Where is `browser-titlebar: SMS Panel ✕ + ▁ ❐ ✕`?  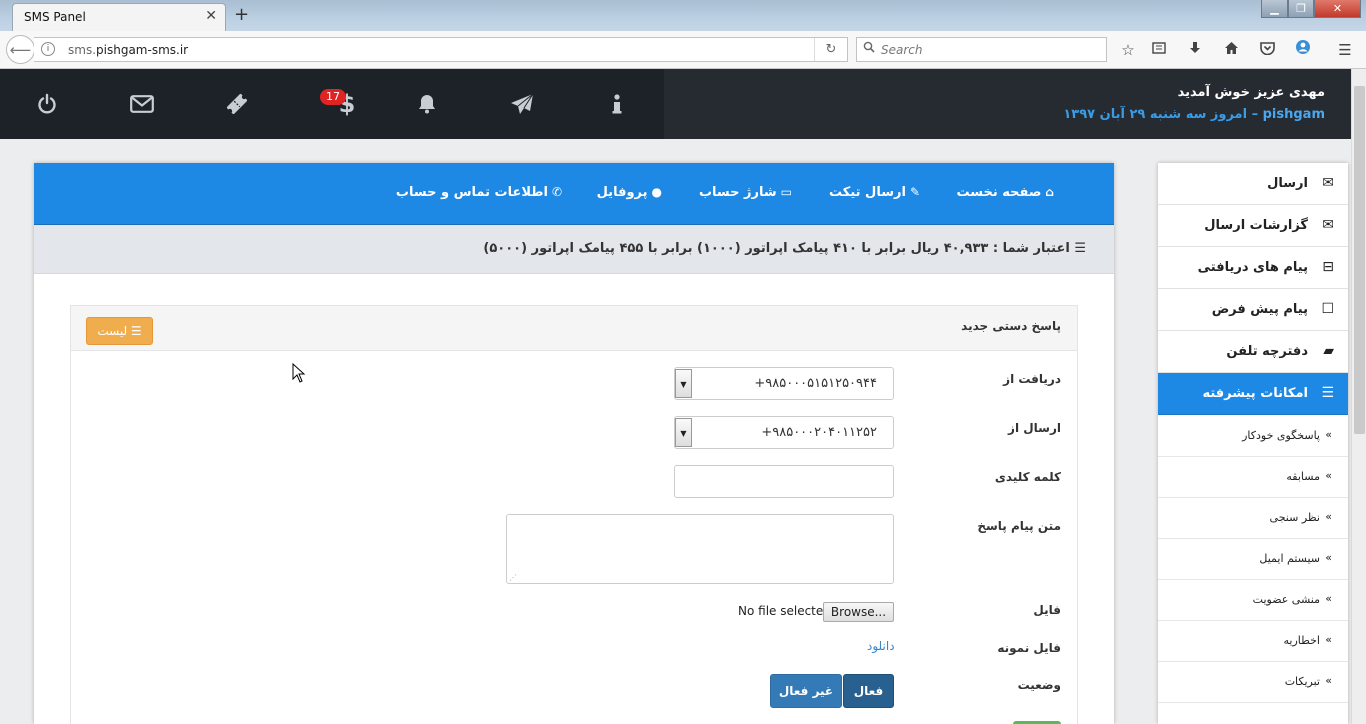
browser-titlebar: SMS Panel ✕ + ▁ ❐ ✕ is located at coordinates (683, 15).